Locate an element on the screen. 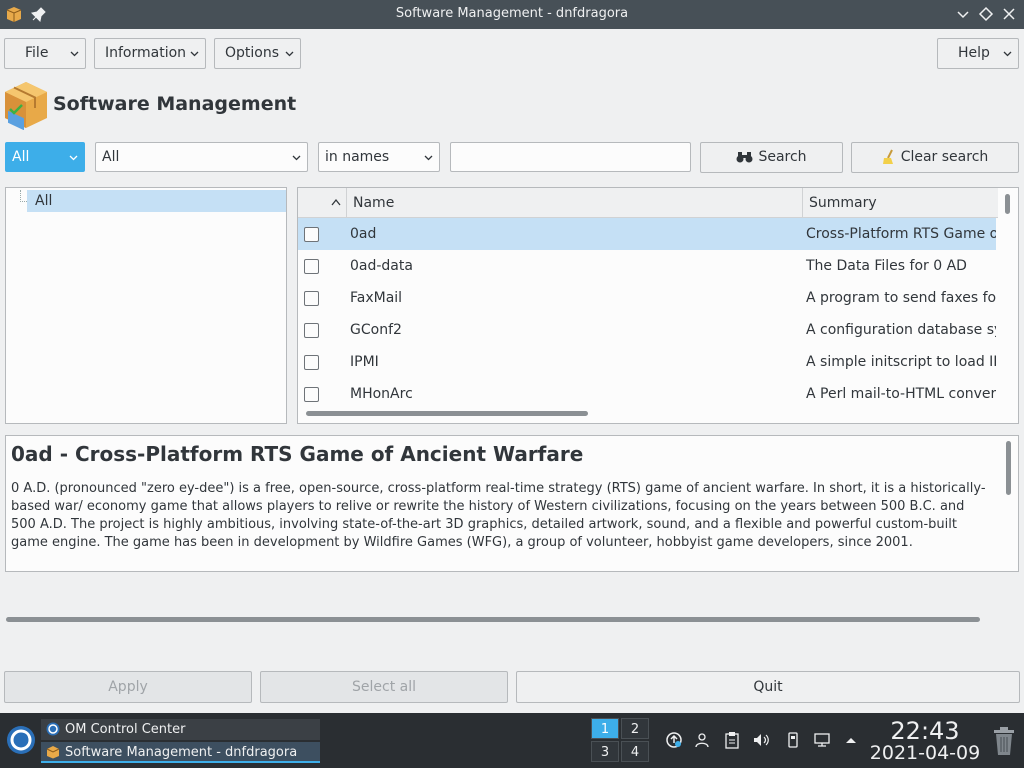 The width and height of the screenshot is (1024, 768). help-menu-button: Help is located at coordinates (978, 53).